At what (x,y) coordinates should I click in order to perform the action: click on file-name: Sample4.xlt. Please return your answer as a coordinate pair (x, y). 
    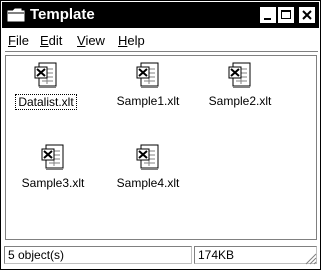
    Looking at the image, I should click on (148, 183).